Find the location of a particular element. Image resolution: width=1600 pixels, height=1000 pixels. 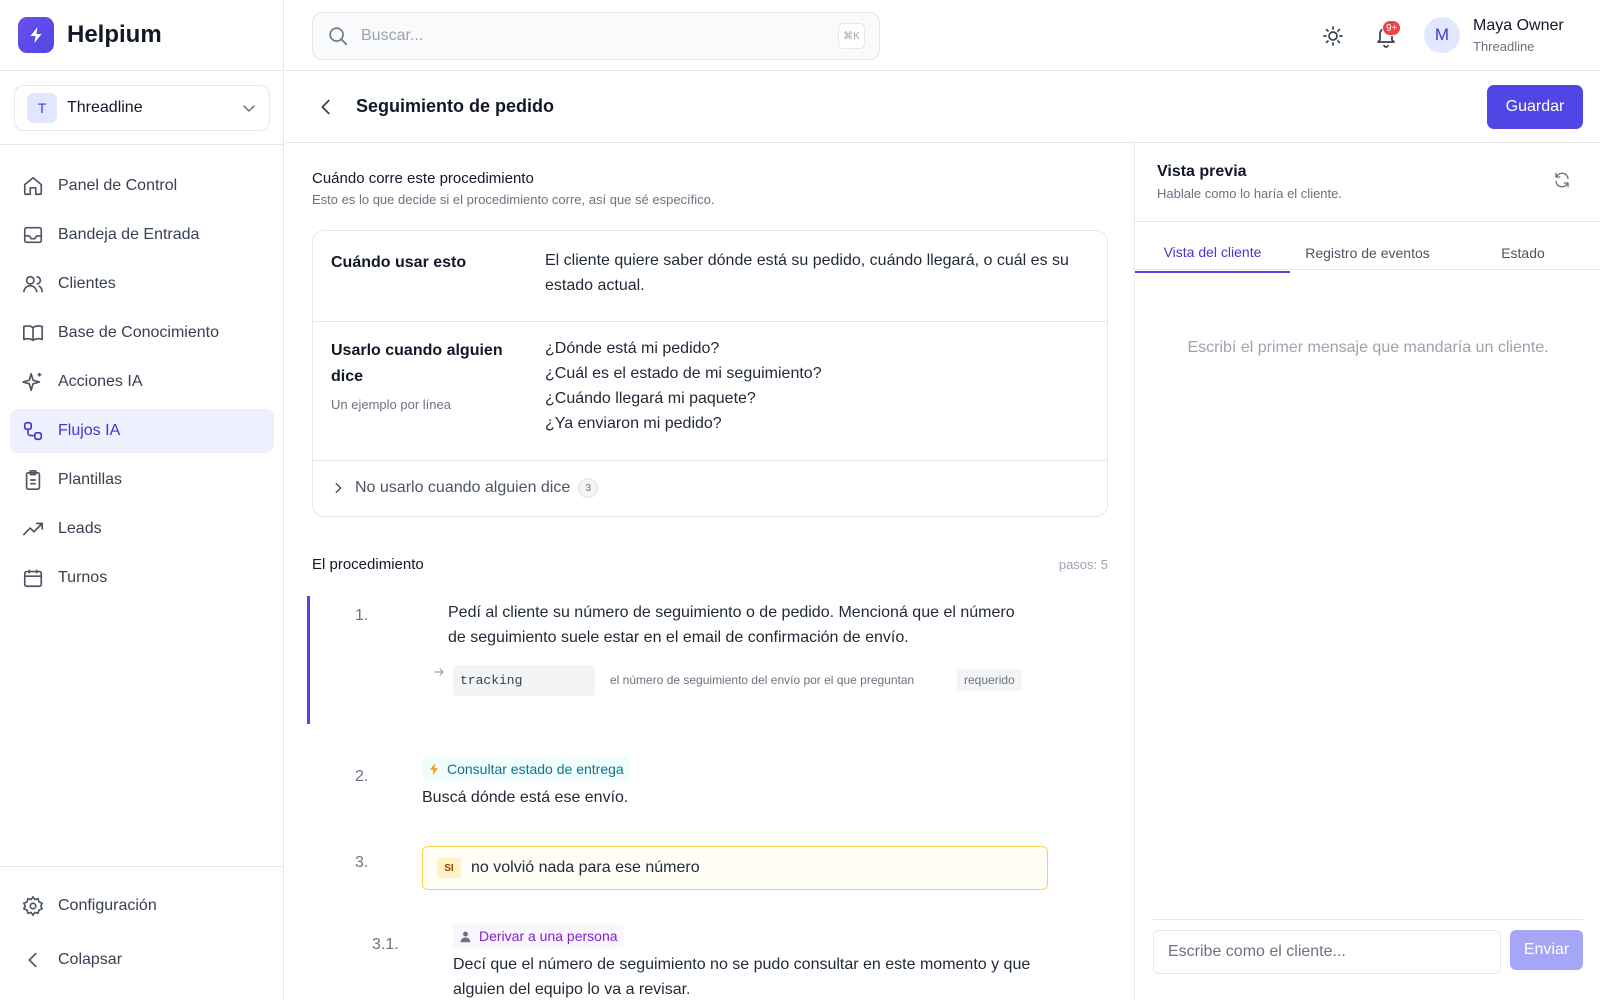

steps-count: pasos: 5 is located at coordinates (1083, 564).